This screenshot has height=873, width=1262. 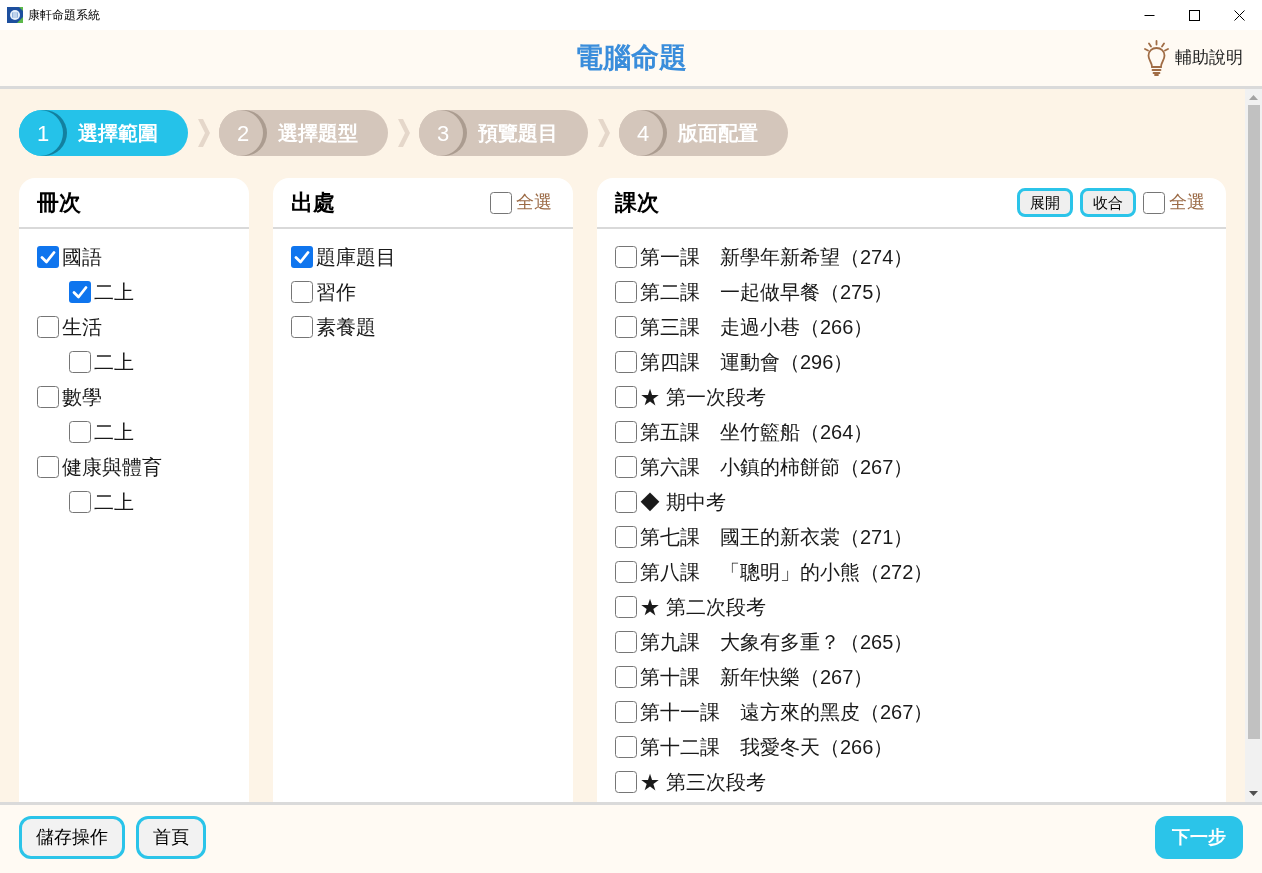 I want to click on lesson-label: 第十二課 我愛冬天（266）, so click(x=767, y=746).